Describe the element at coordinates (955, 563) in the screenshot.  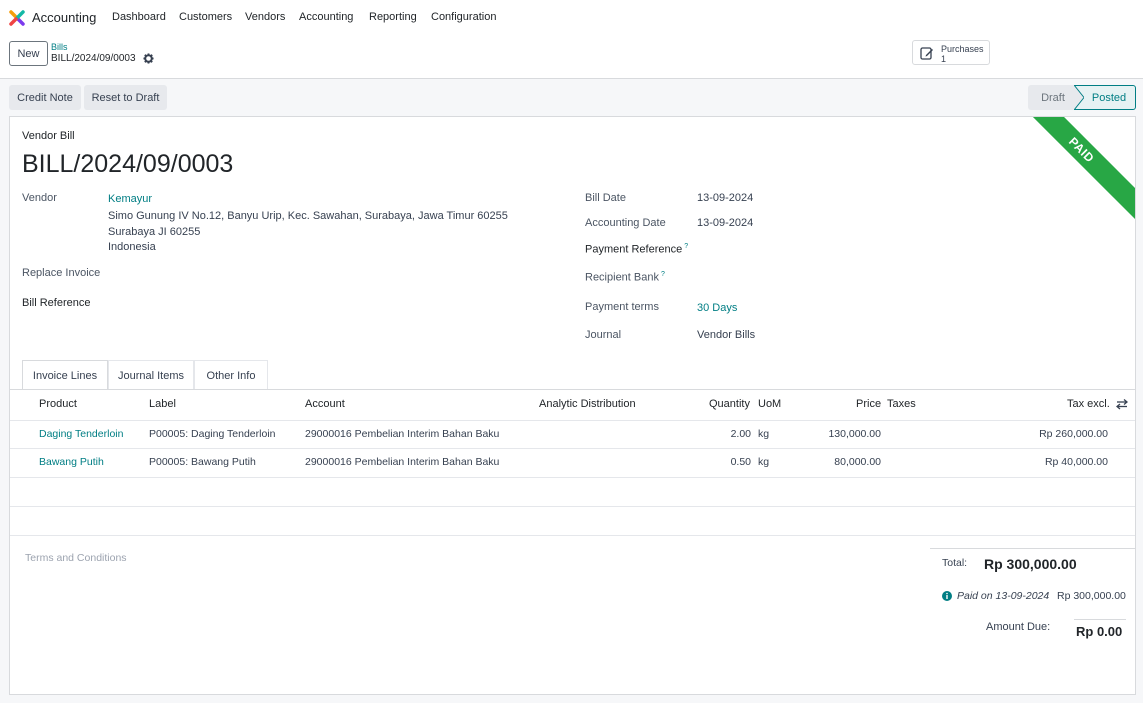
I see `total-label: Total:` at that location.